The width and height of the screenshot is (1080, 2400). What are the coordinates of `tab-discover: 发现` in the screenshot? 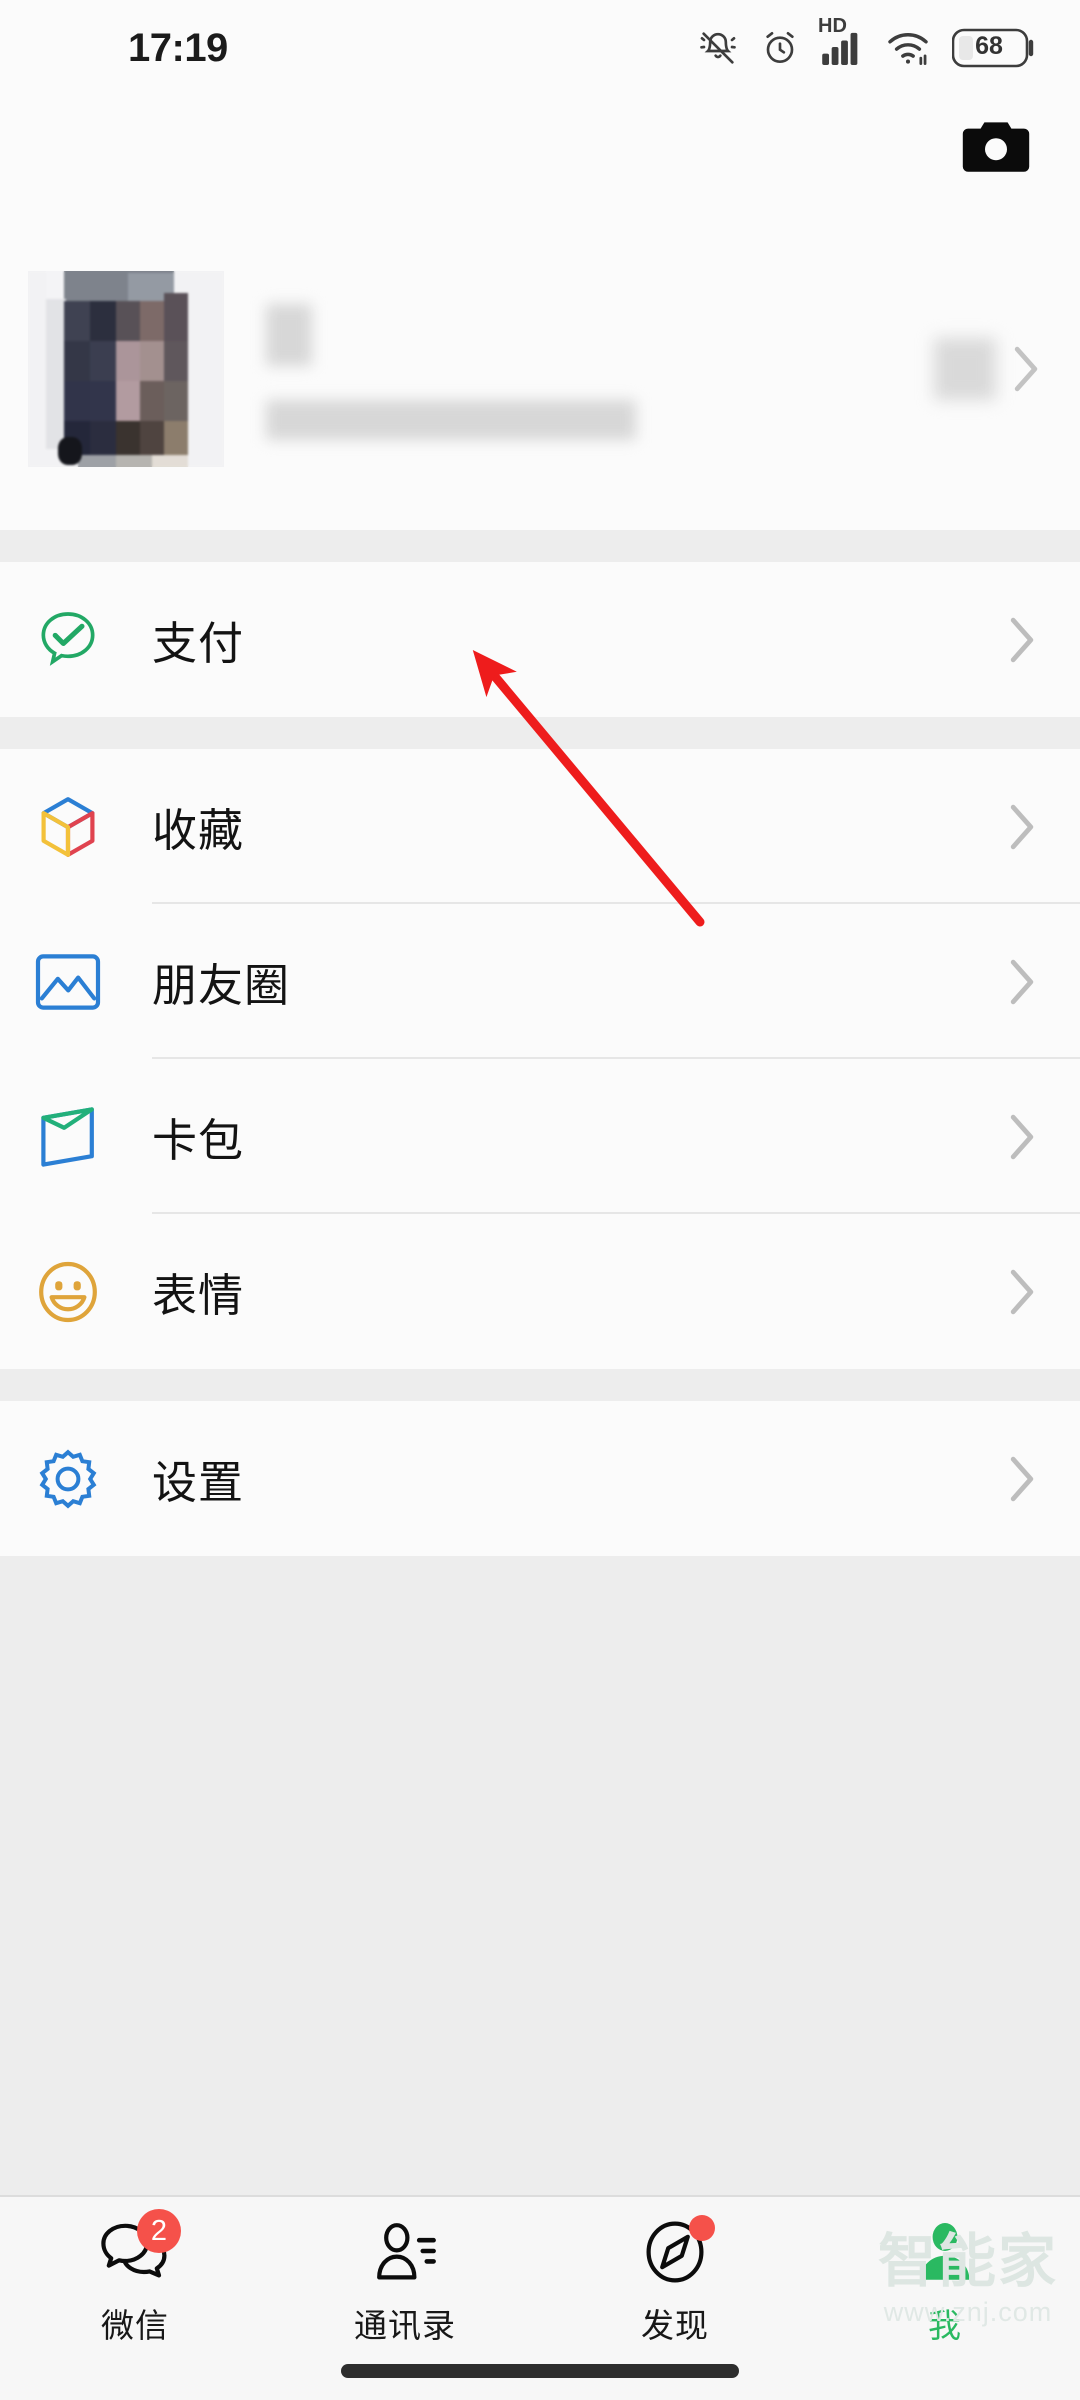 It's located at (675, 2272).